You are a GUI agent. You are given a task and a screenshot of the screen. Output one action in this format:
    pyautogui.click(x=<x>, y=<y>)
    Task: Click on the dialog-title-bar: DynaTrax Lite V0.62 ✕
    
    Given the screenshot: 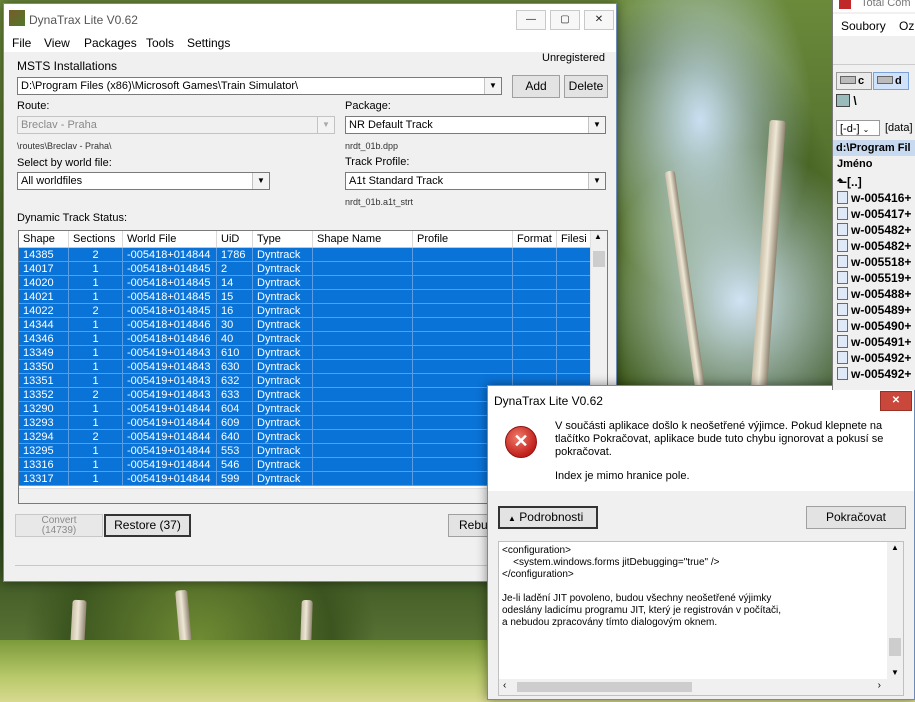 What is the action you would take?
    pyautogui.click(x=701, y=400)
    